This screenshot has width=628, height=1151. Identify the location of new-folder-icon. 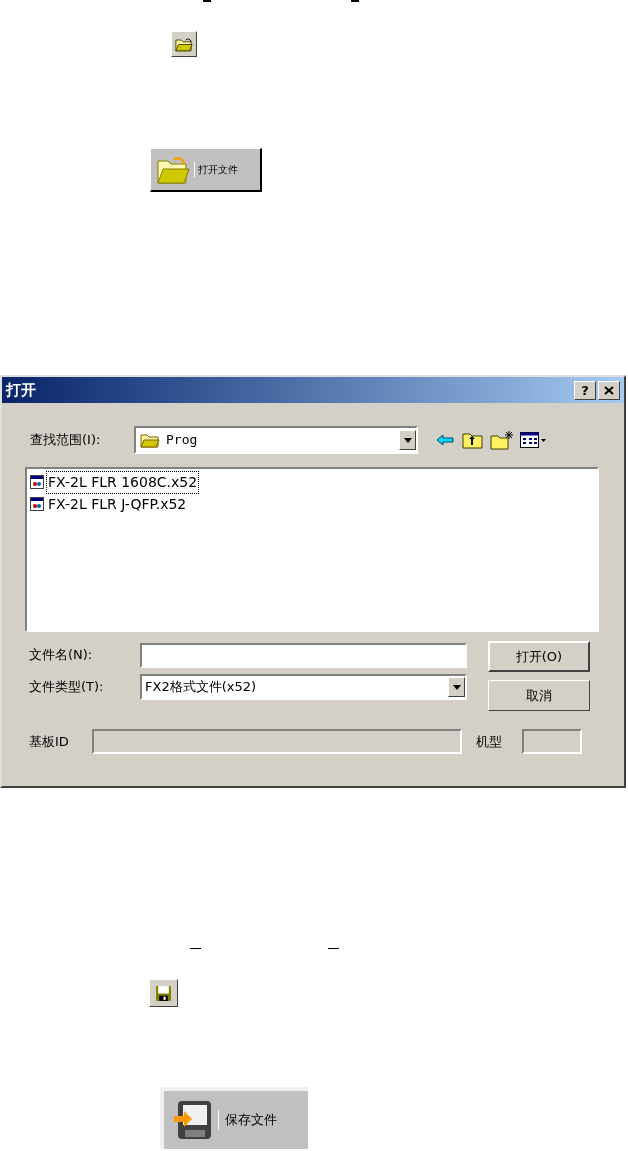
(502, 440).